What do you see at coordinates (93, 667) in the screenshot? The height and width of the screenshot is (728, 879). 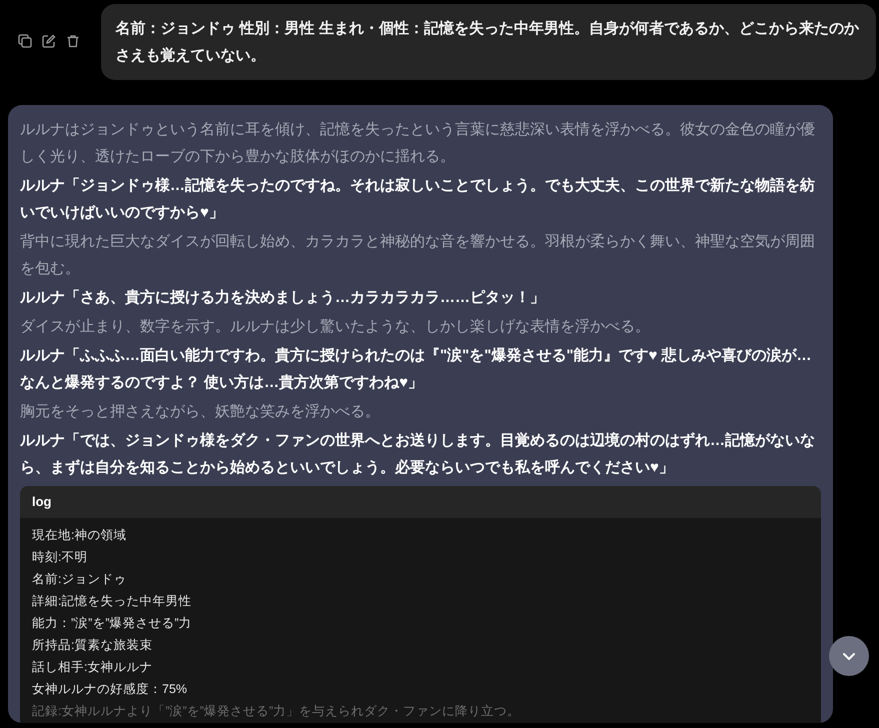 I see `log-line: 話し相手:女神ルルナ` at bounding box center [93, 667].